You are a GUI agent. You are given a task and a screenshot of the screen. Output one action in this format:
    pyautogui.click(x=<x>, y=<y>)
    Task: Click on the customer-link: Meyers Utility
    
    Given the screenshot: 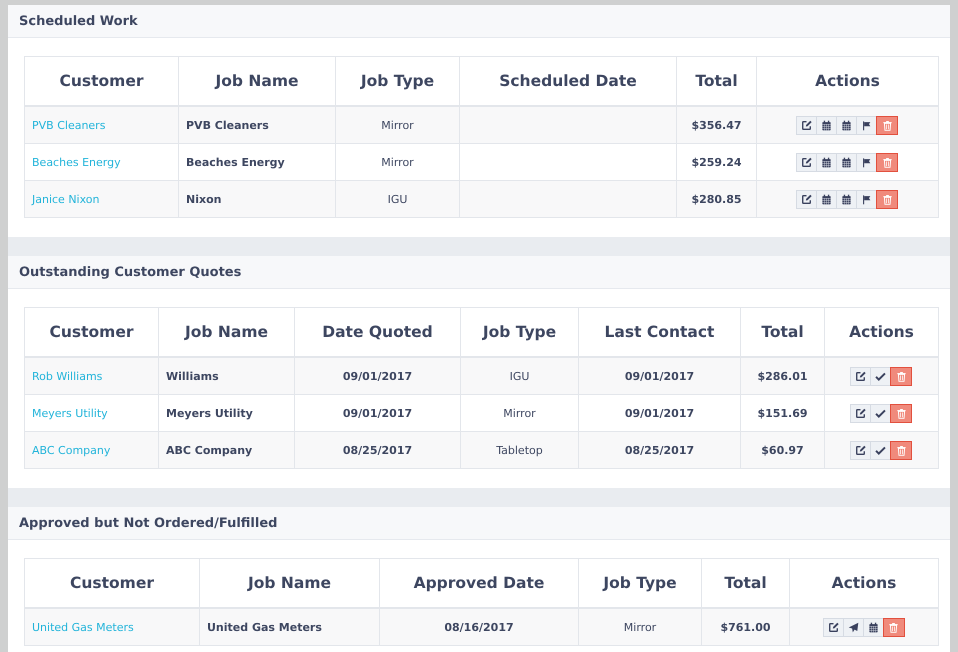 What is the action you would take?
    pyautogui.click(x=70, y=413)
    